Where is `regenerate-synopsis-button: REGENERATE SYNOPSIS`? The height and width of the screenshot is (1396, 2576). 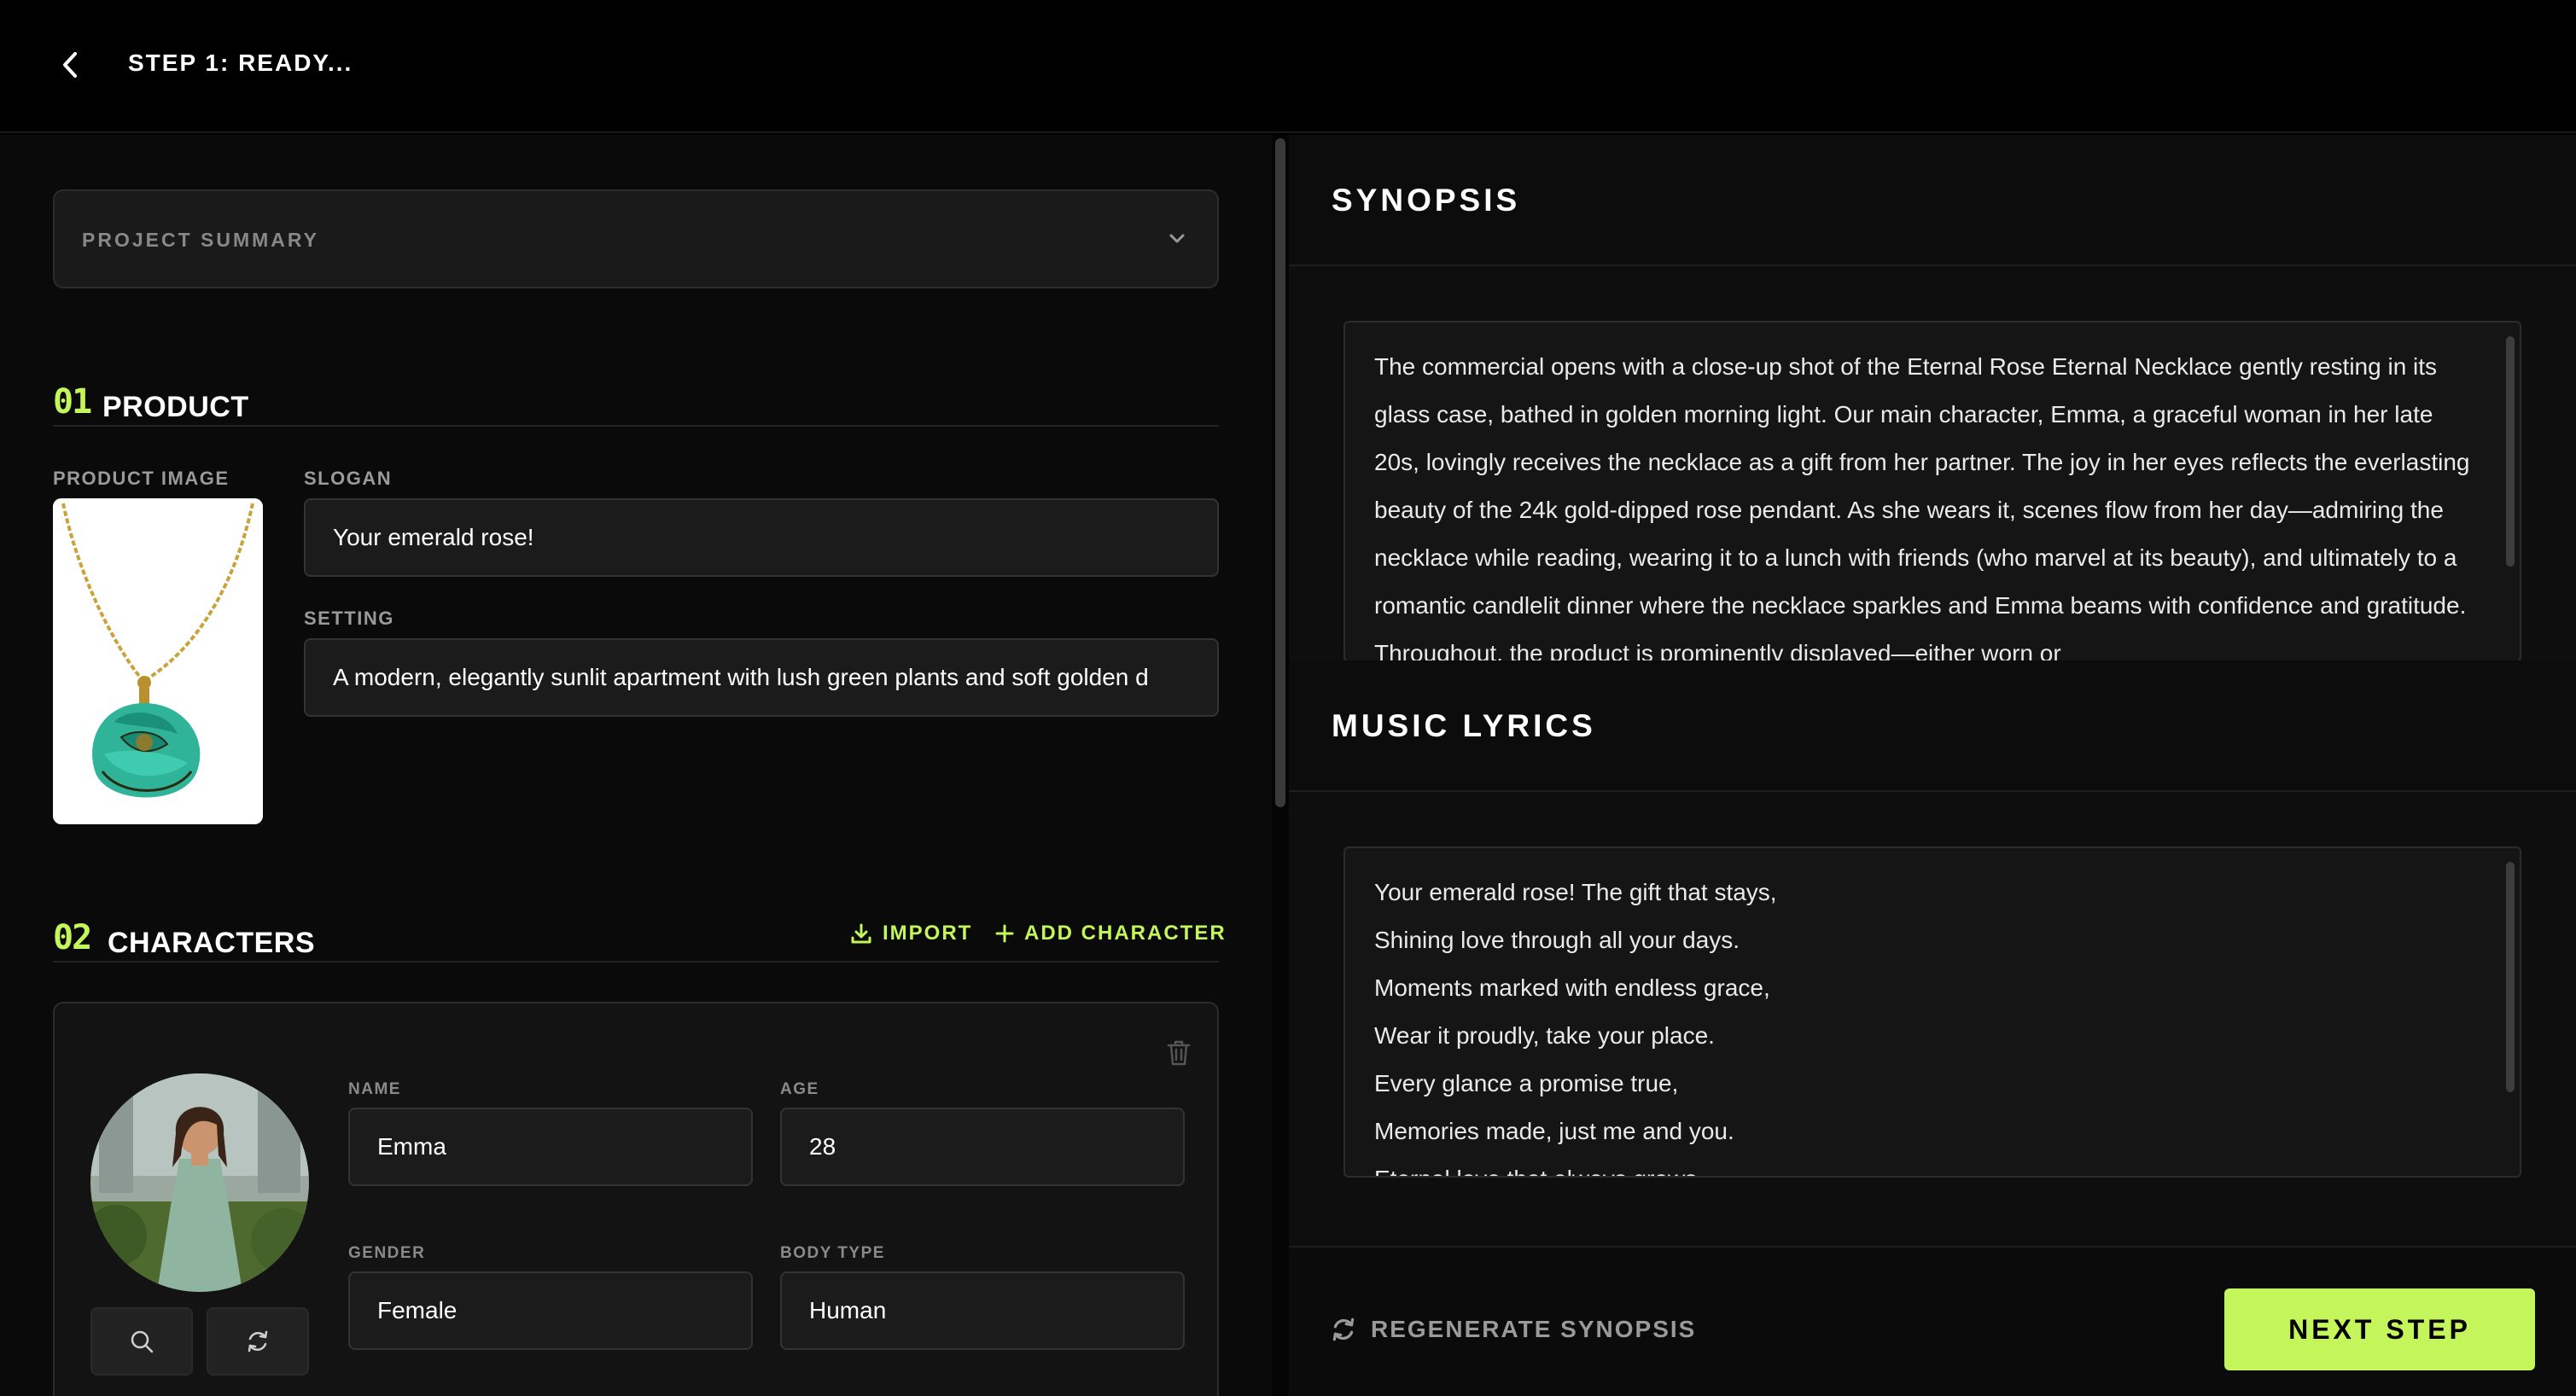 regenerate-synopsis-button: REGENERATE SYNOPSIS is located at coordinates (1513, 1329).